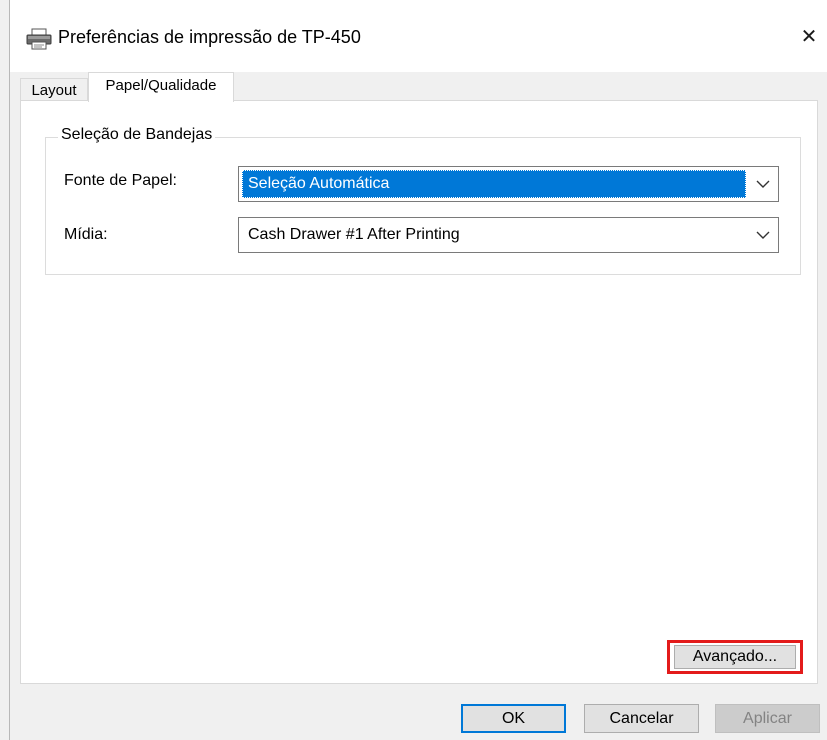 Image resolution: width=827 pixels, height=740 pixels. What do you see at coordinates (513, 718) in the screenshot?
I see `ok-button: OK` at bounding box center [513, 718].